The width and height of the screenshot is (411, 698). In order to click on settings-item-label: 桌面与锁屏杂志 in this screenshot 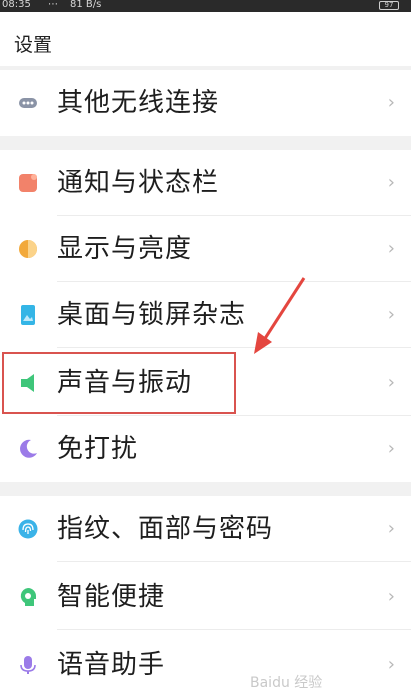, I will do `click(152, 315)`.